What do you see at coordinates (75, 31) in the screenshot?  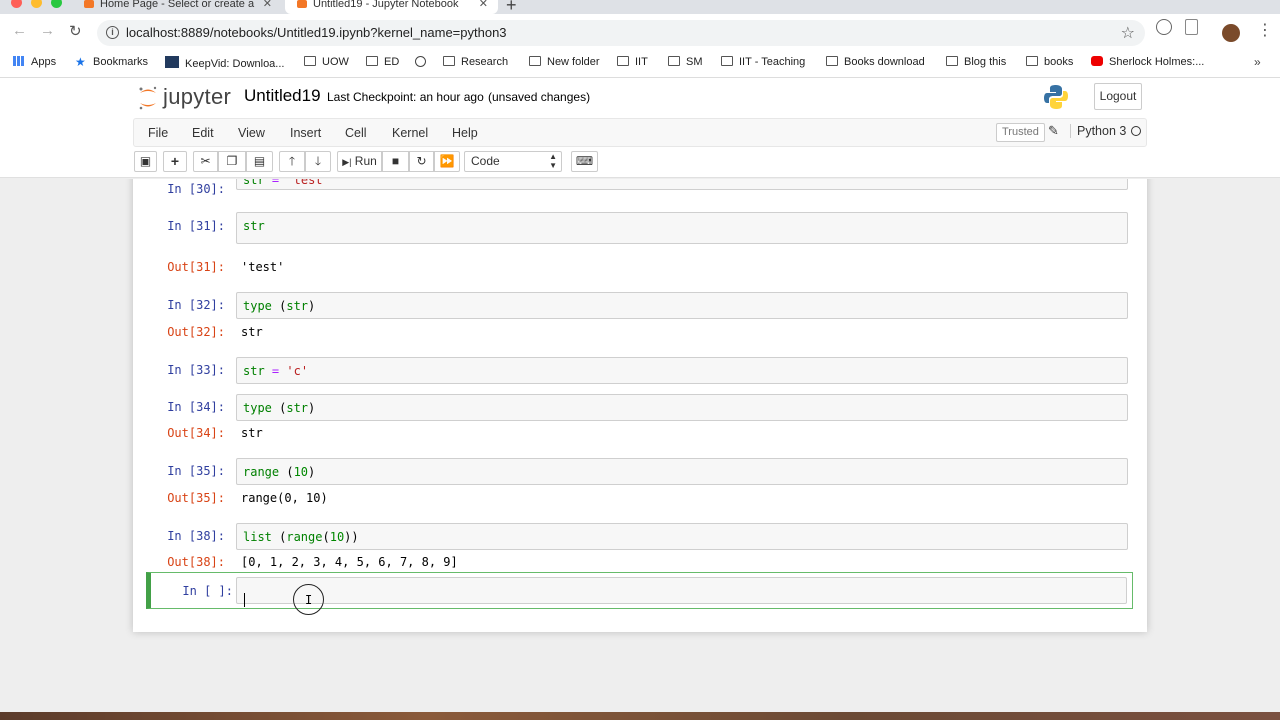 I see `reload-icon: ↻` at bounding box center [75, 31].